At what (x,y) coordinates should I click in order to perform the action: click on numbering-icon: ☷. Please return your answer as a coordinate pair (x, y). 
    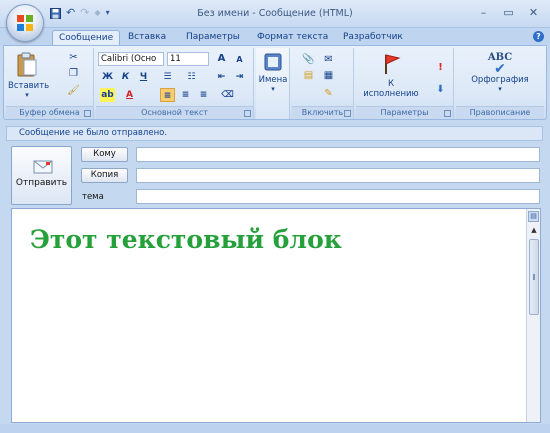
    Looking at the image, I should click on (191, 77).